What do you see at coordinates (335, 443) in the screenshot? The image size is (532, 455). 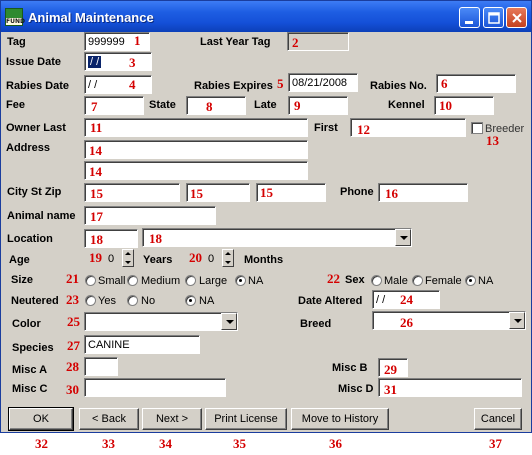 I see `marker-36: 36` at bounding box center [335, 443].